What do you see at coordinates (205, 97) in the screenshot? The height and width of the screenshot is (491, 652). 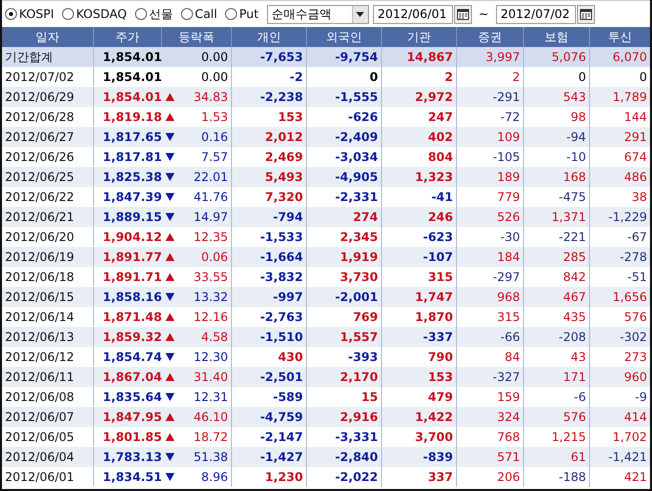 I see `change-cell: 34.83` at bounding box center [205, 97].